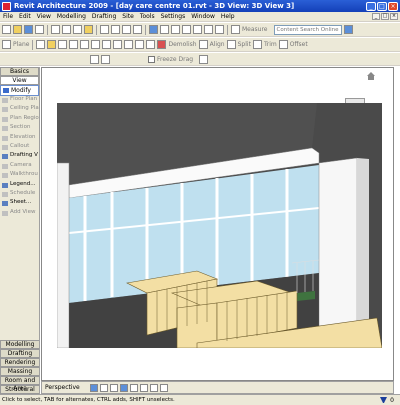 The image size is (400, 405). What do you see at coordinates (21, 44) in the screenshot?
I see `plane-label: Plane` at bounding box center [21, 44].